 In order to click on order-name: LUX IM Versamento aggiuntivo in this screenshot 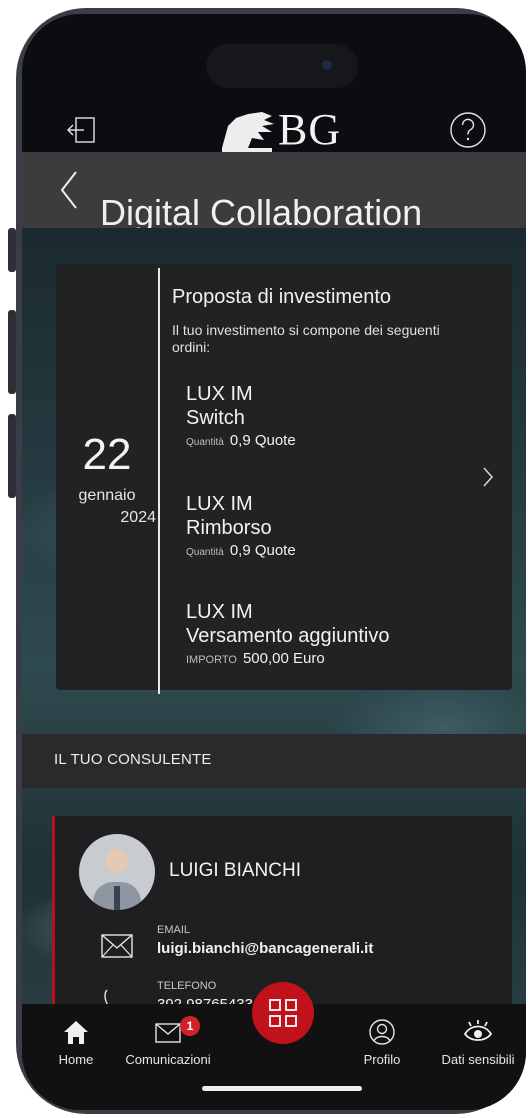, I will do `click(288, 624)`.